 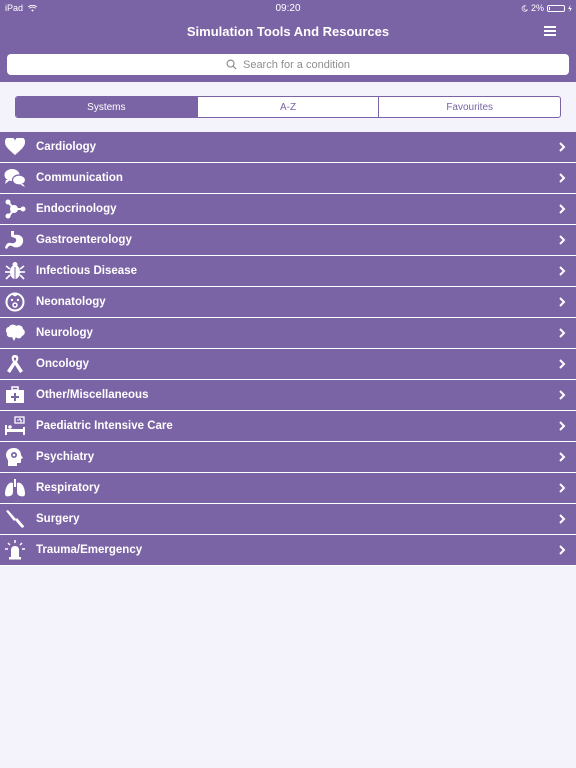 What do you see at coordinates (58, 519) in the screenshot?
I see `list-item-label: Surgery` at bounding box center [58, 519].